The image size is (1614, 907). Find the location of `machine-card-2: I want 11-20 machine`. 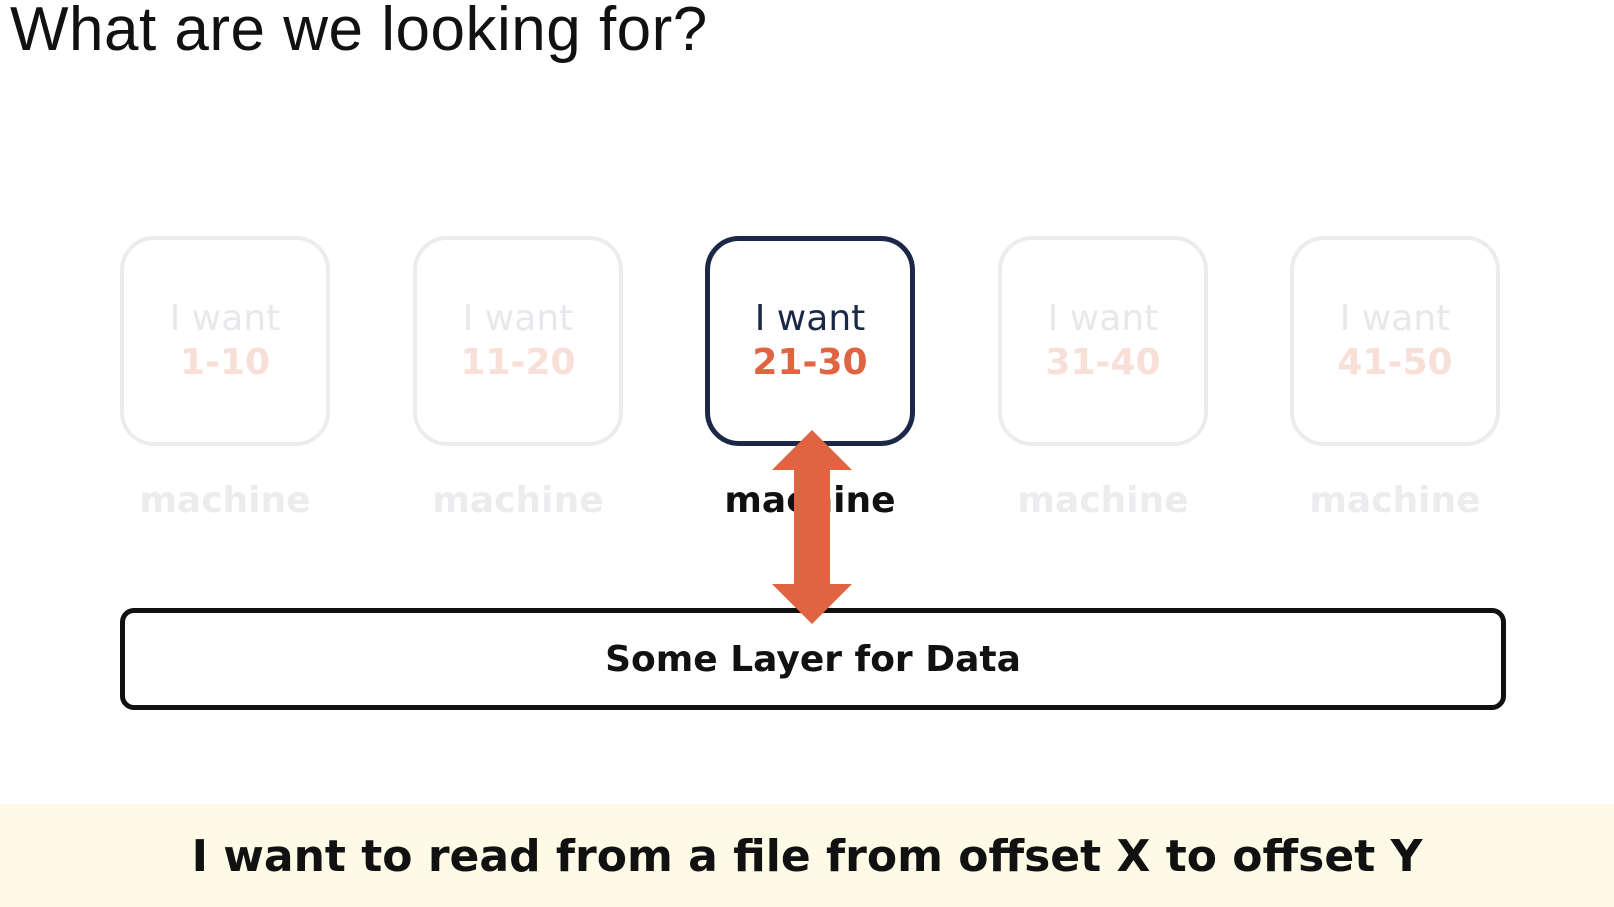

machine-card-2: I want 11-20 machine is located at coordinates (521, 381).